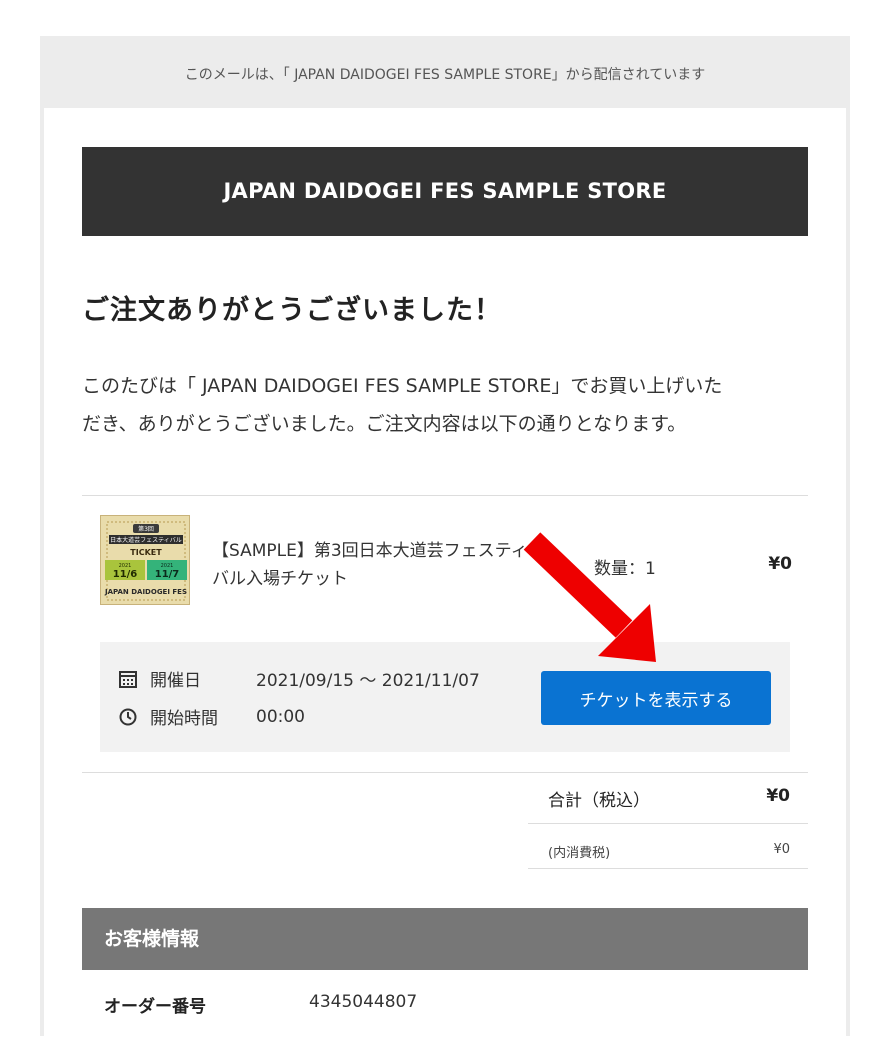 The height and width of the screenshot is (1048, 890). What do you see at coordinates (368, 681) in the screenshot?
I see `event-date-value: 2021/09/15 〜 2021/11/07` at bounding box center [368, 681].